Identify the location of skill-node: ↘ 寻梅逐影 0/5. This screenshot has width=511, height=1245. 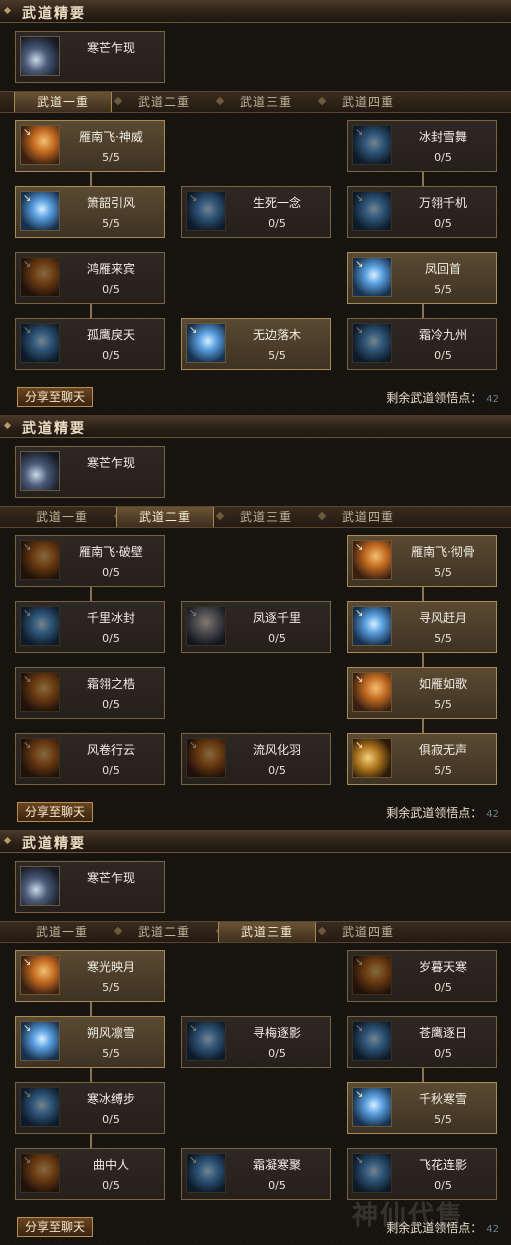
(256, 1042).